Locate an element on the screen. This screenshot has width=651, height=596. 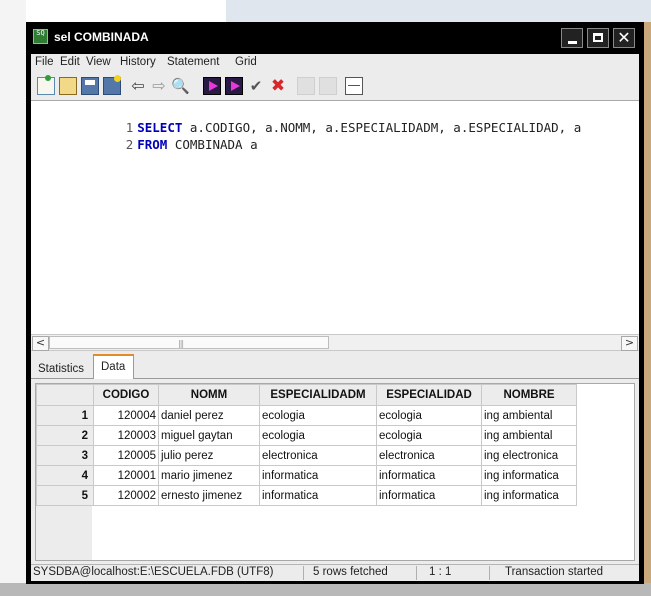
rollback-icon: ✖ is located at coordinates (278, 86).